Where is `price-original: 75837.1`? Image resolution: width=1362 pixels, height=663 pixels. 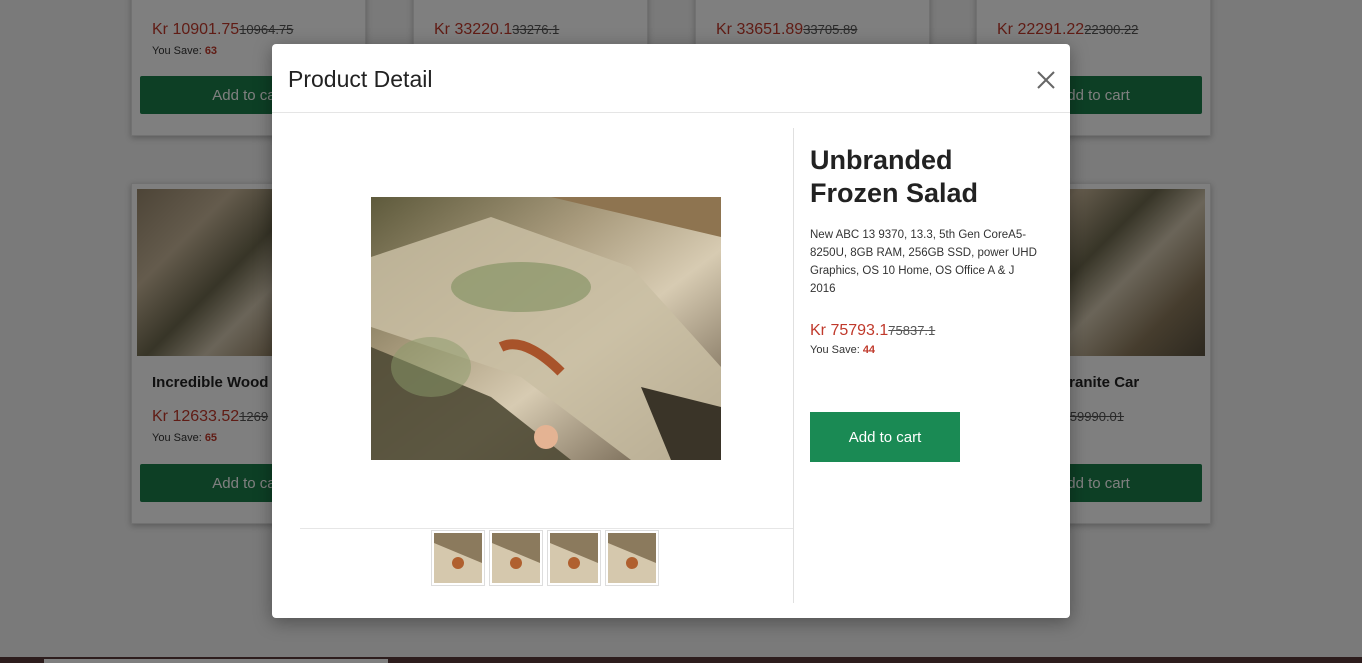
price-original: 75837.1 is located at coordinates (912, 330).